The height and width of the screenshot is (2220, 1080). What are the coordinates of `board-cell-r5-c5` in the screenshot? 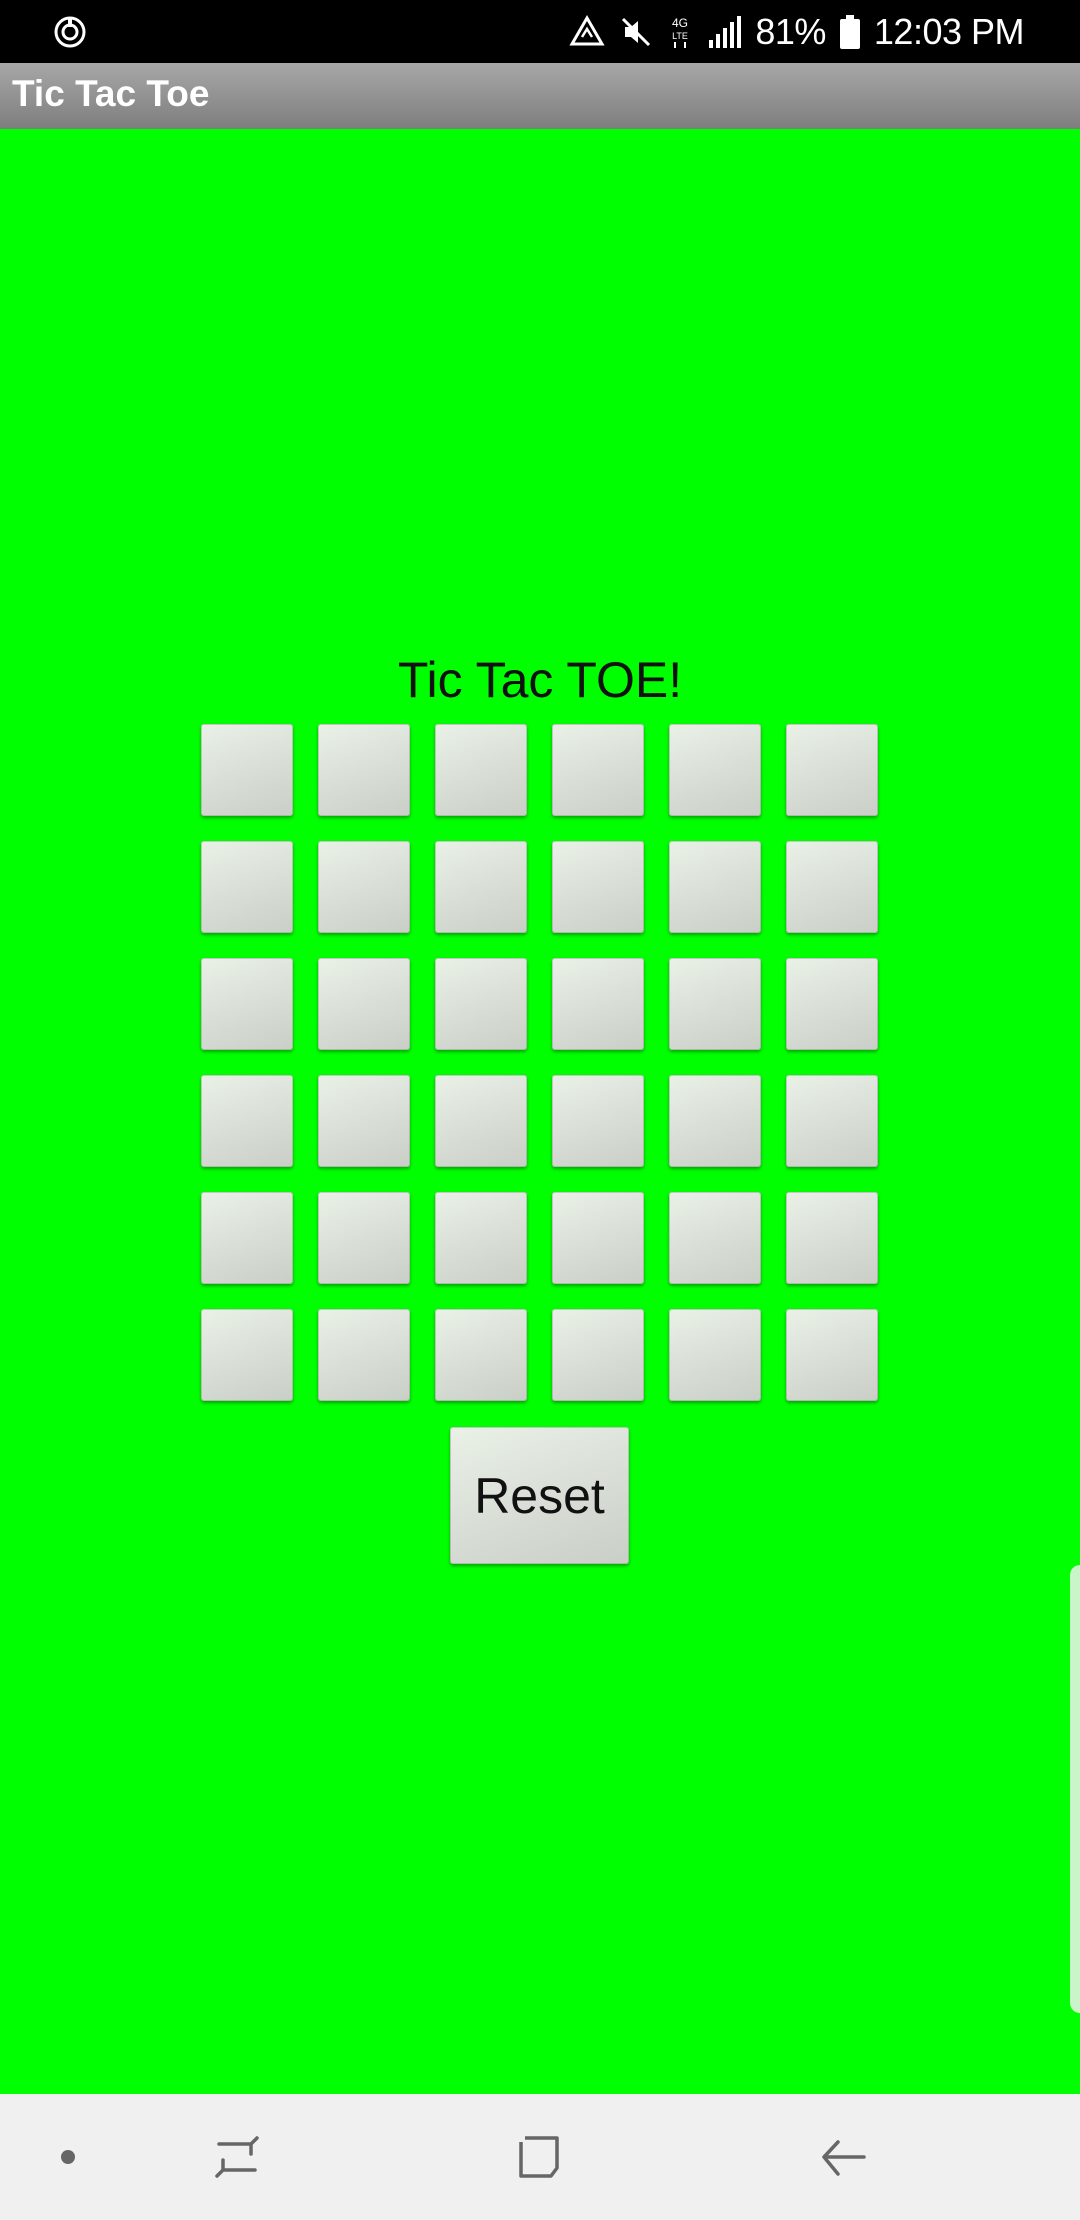 It's located at (715, 1238).